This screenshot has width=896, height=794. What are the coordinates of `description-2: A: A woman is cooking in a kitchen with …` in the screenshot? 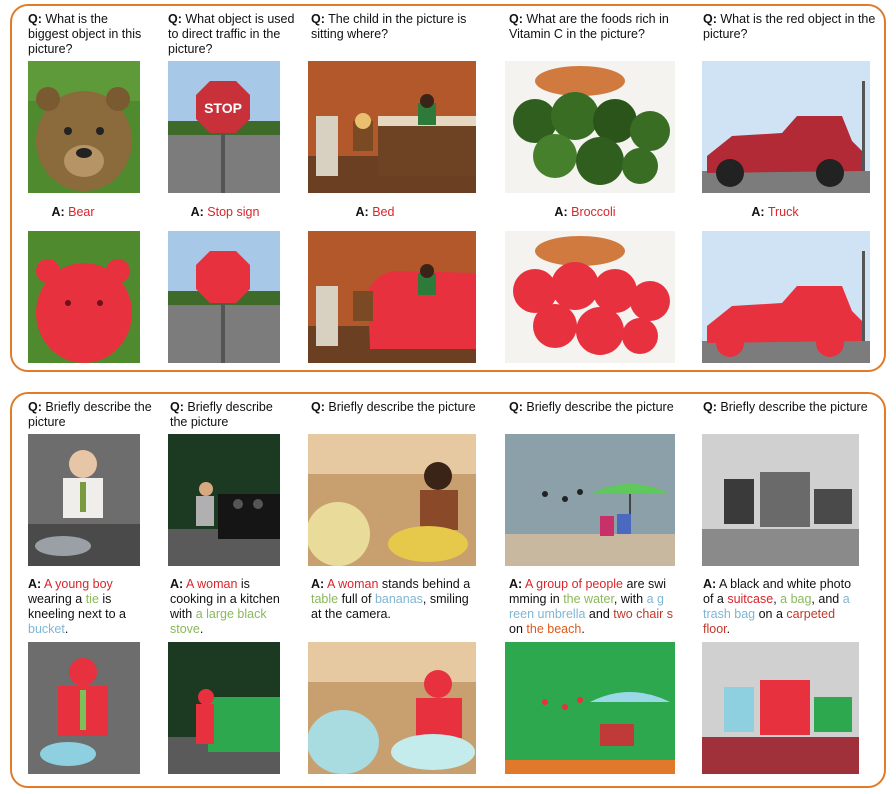 It's located at (225, 606).